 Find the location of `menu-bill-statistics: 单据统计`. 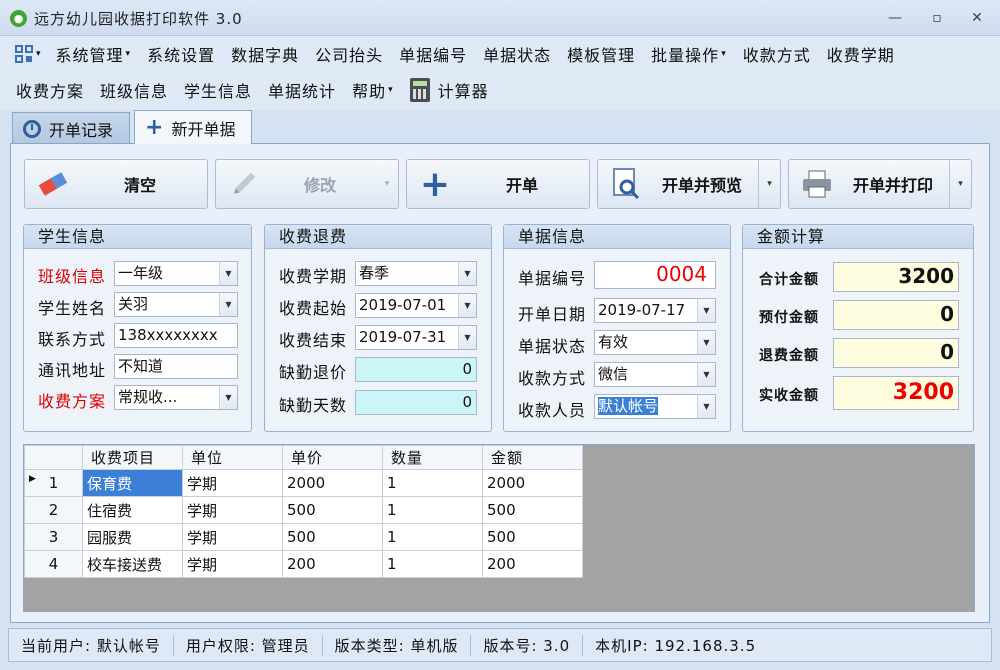

menu-bill-statistics: 单据统计 is located at coordinates (302, 90).